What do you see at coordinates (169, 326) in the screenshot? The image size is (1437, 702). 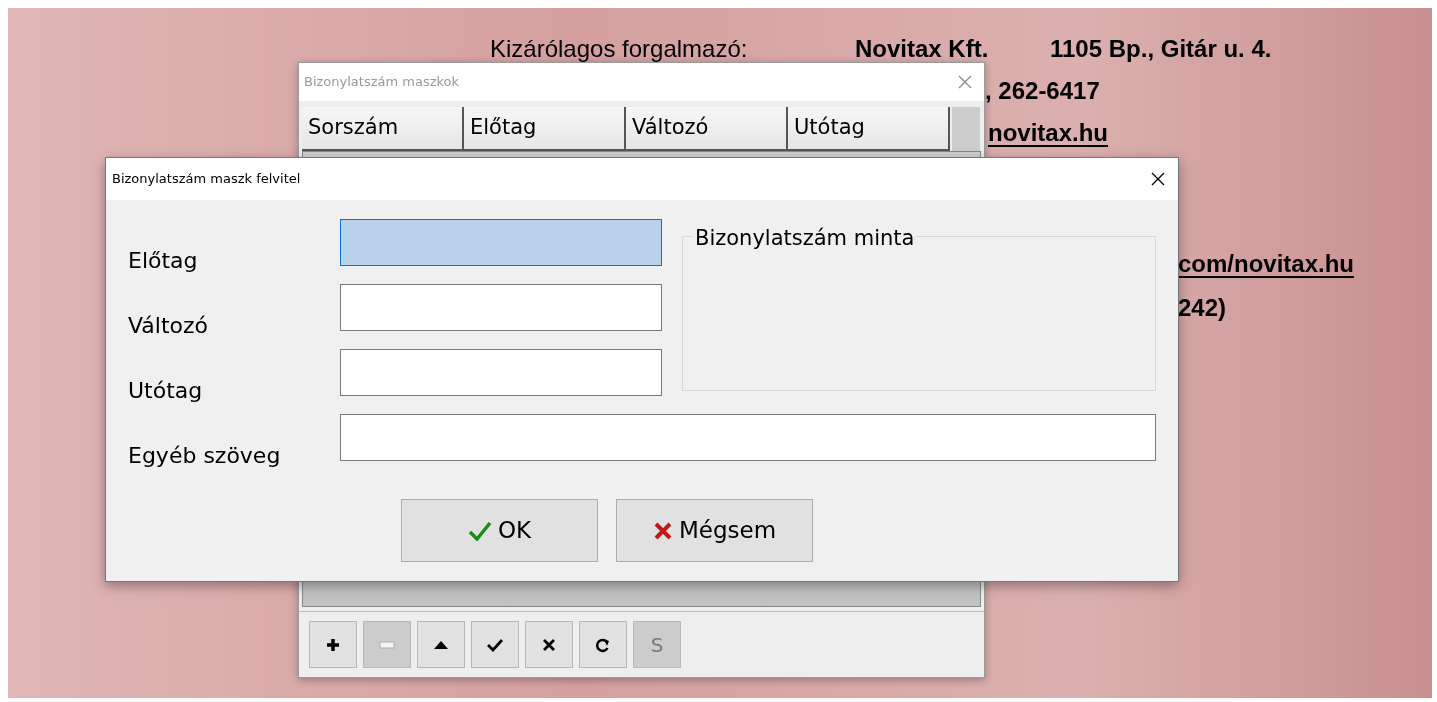 I see `field-label: Változó` at bounding box center [169, 326].